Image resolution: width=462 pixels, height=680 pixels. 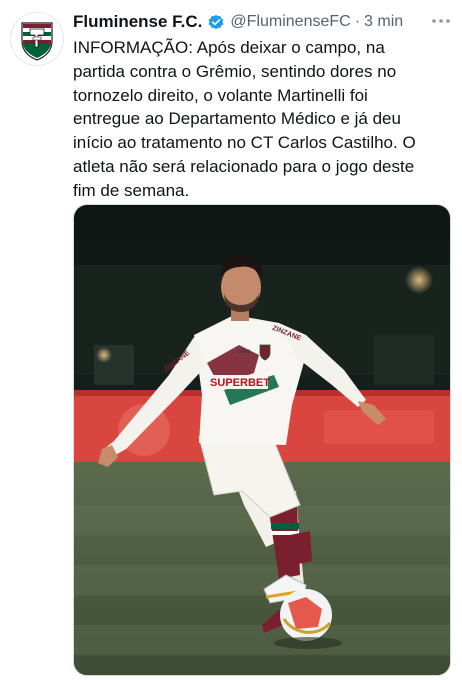 What do you see at coordinates (137, 22) in the screenshot?
I see `author-name: Fluminense F.C.` at bounding box center [137, 22].